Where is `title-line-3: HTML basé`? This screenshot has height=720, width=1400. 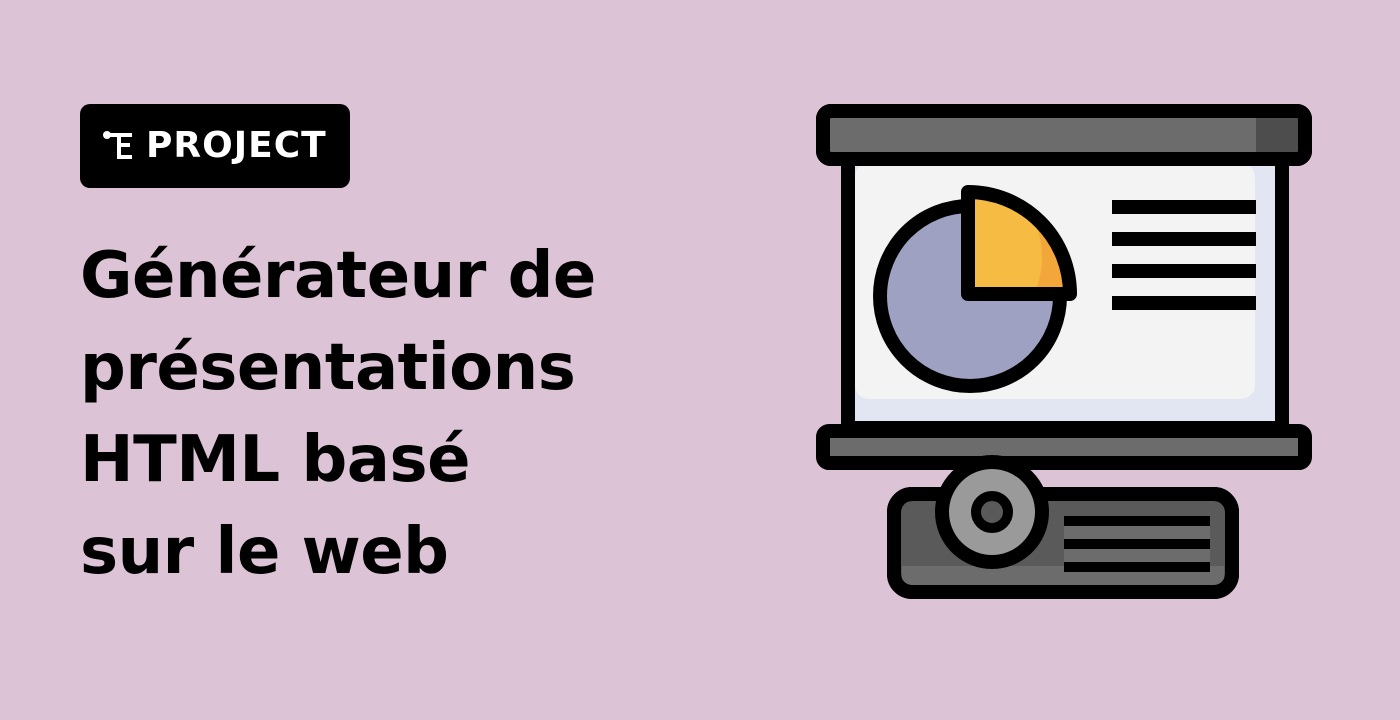 title-line-3: HTML basé is located at coordinates (275, 460).